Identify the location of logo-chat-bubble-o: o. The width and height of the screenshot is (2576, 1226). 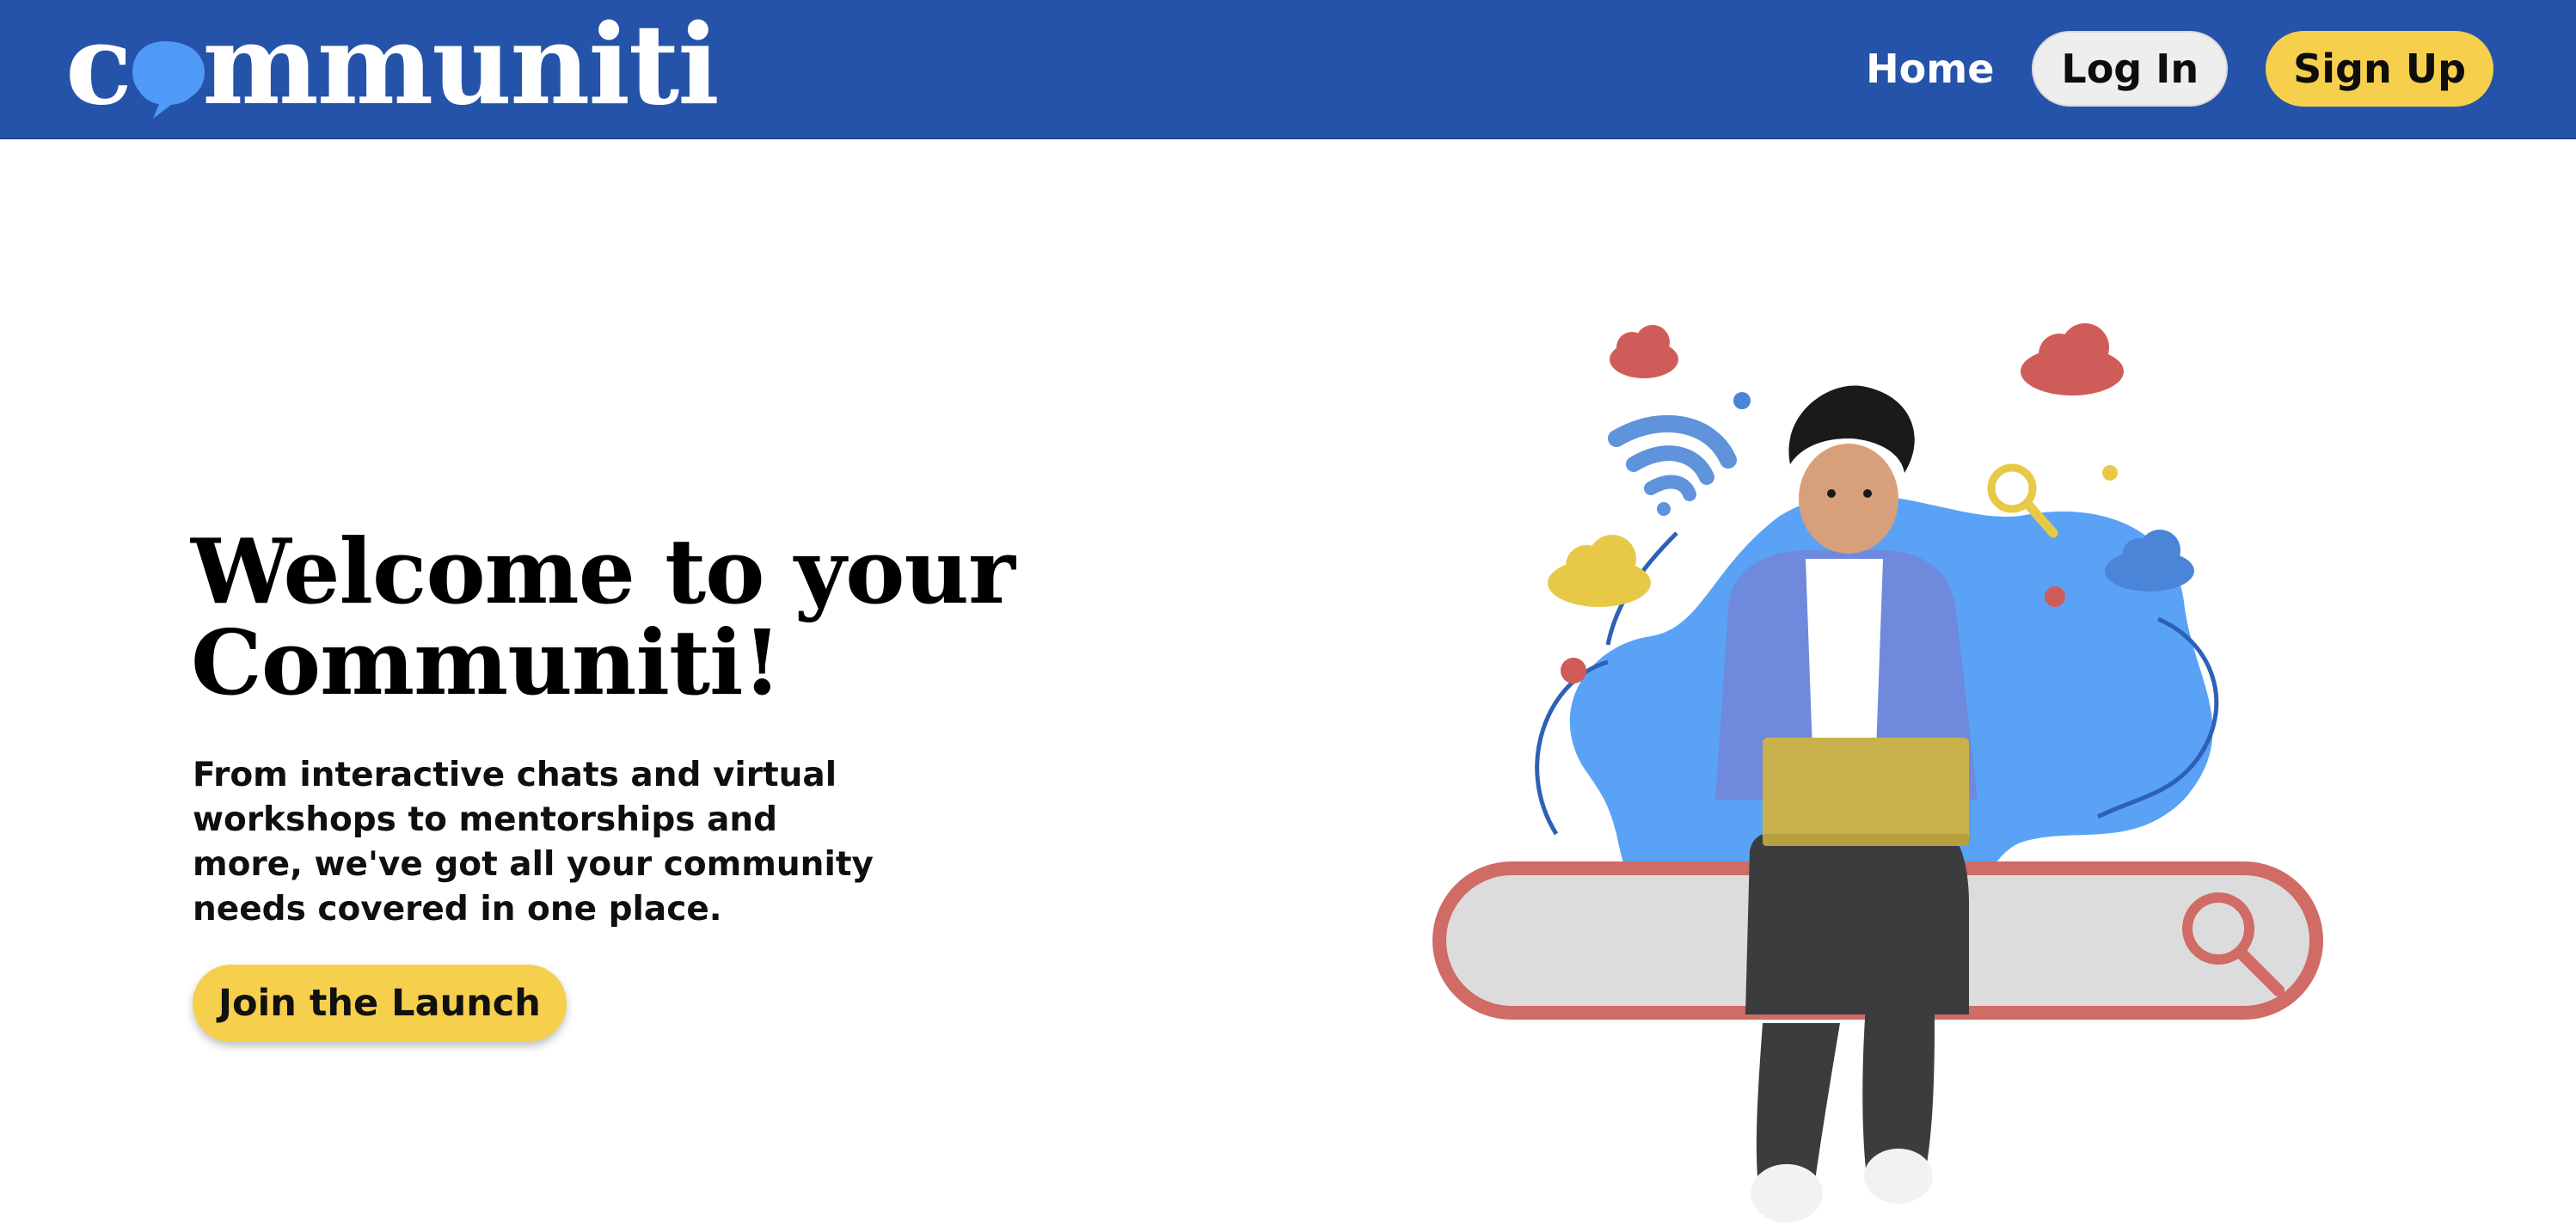
(168, 65).